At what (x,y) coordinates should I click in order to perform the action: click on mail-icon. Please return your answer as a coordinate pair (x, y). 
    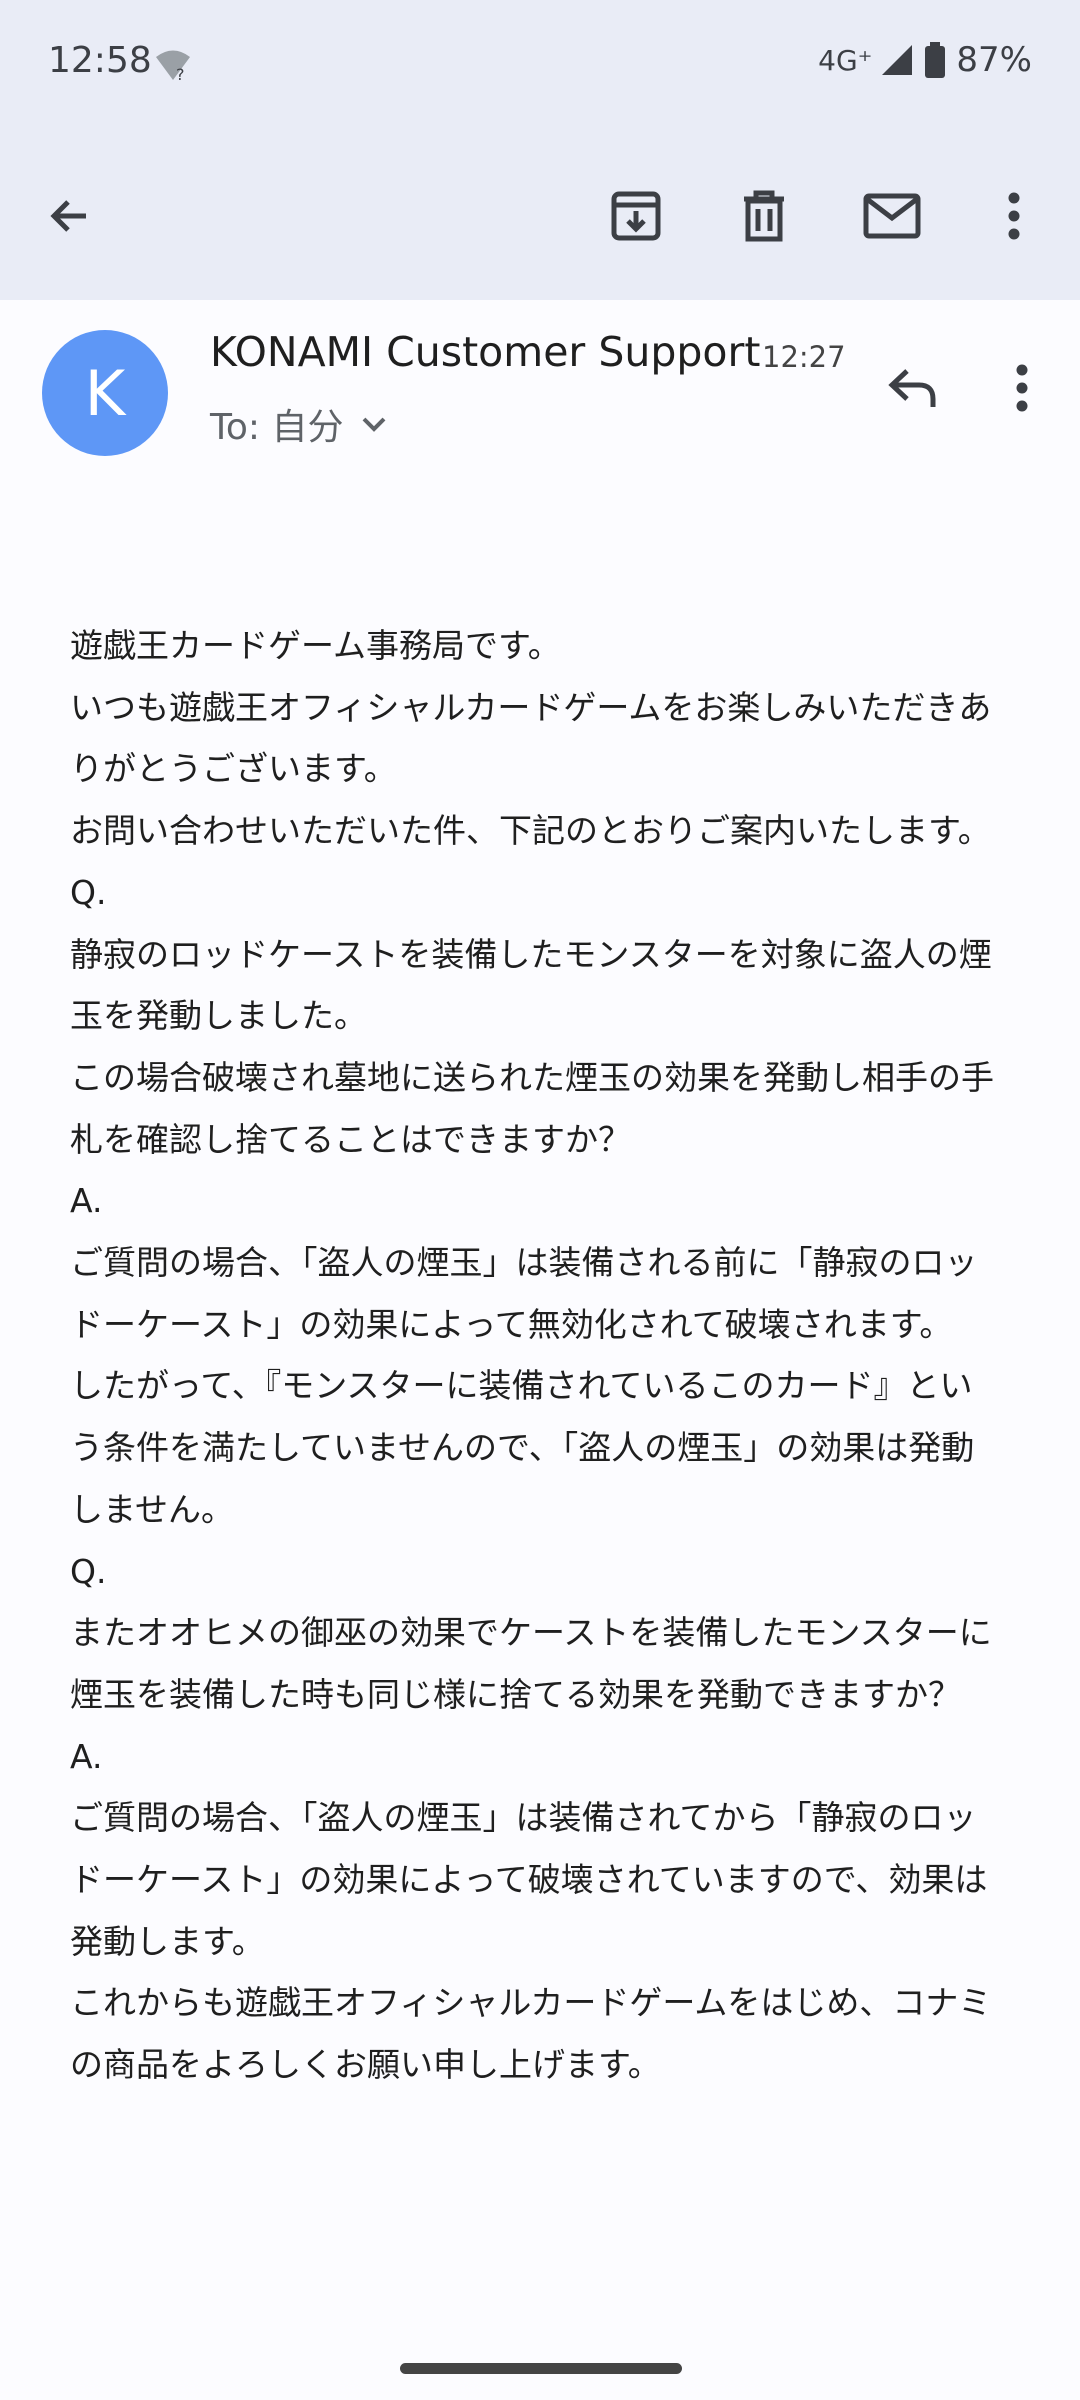
    Looking at the image, I should click on (892, 216).